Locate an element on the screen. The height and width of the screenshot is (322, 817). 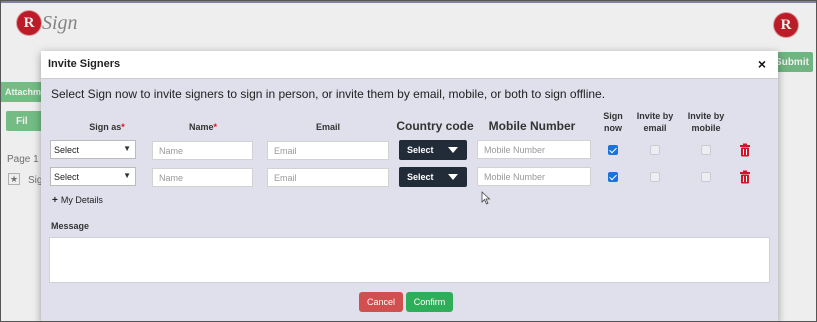
header-name: Name* is located at coordinates (203, 127).